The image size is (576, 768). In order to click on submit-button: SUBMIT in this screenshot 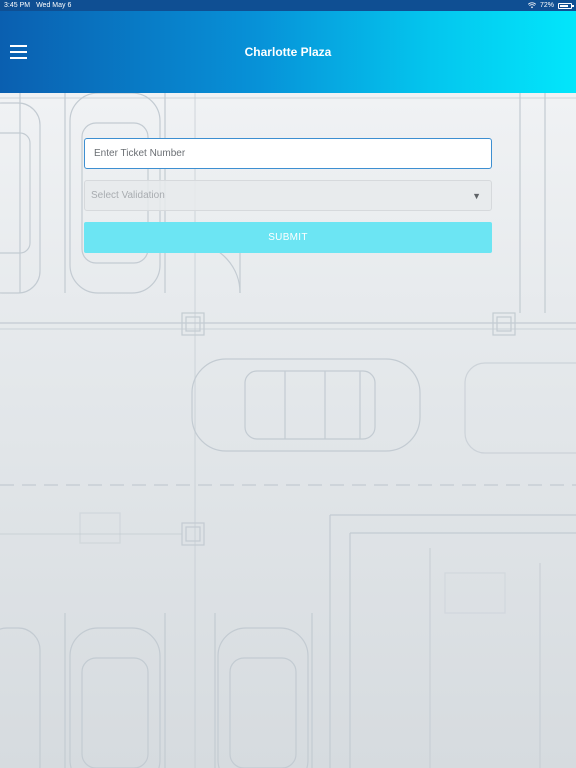, I will do `click(288, 237)`.